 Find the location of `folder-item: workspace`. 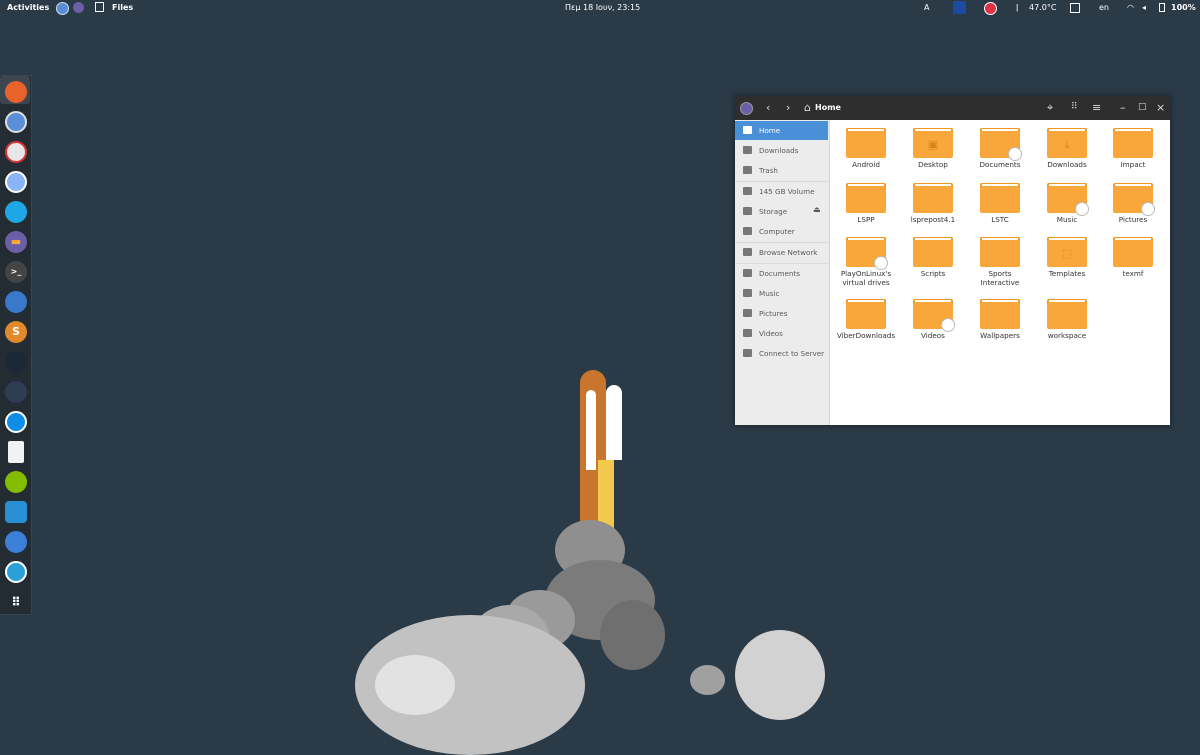

folder-item: workspace is located at coordinates (1067, 321).